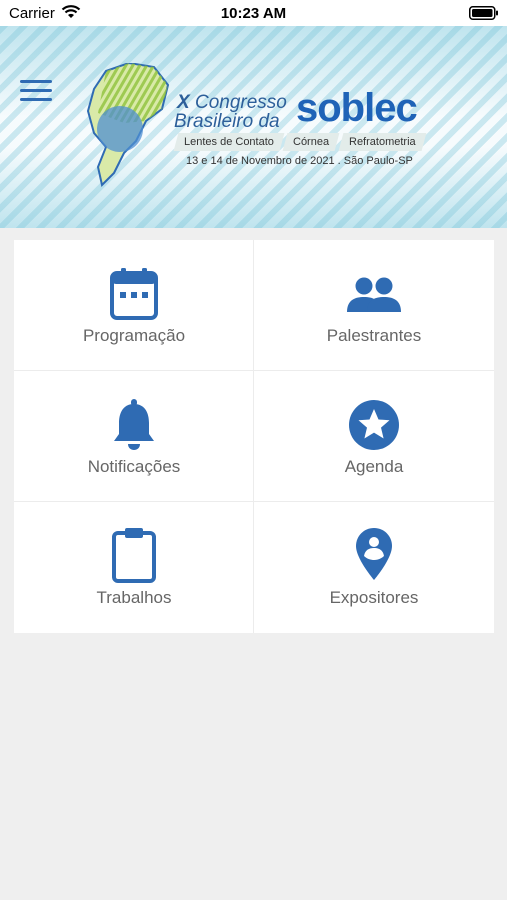 This screenshot has height=900, width=507. I want to click on clock-time: 10:23 AM, so click(253, 13).